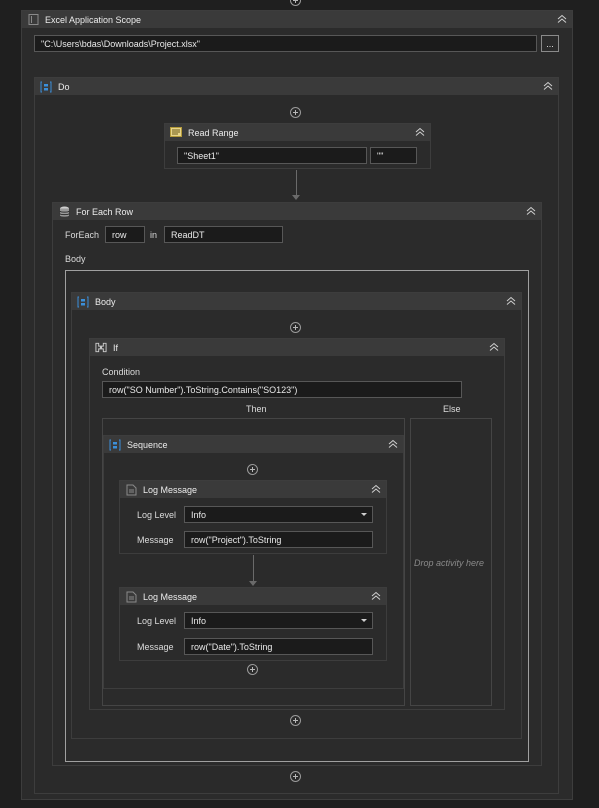 This screenshot has height=808, width=599. What do you see at coordinates (295, 776) in the screenshot?
I see `add-activity-do-bottom` at bounding box center [295, 776].